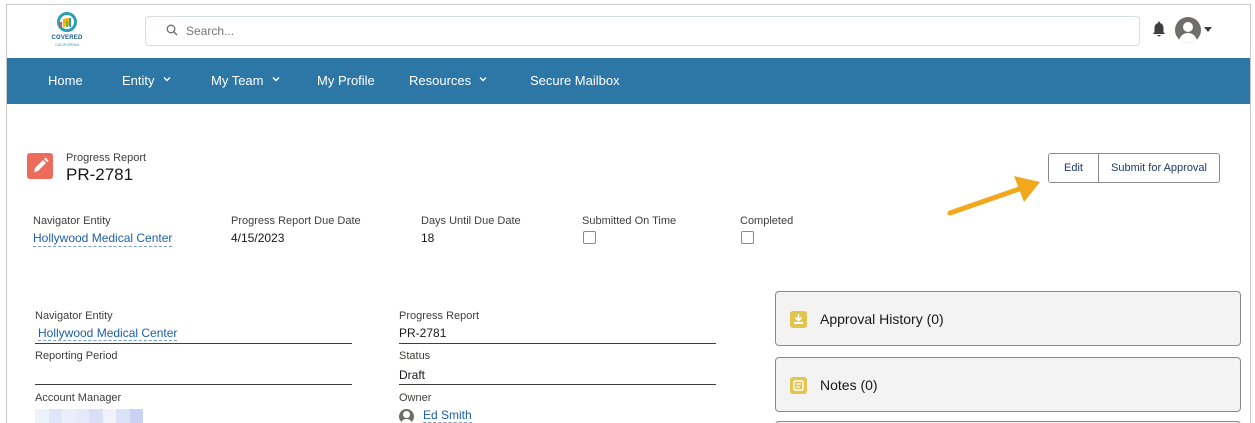 This screenshot has height=423, width=1255. Describe the element at coordinates (103, 239) in the screenshot. I see `highlight-navigator-entity-link: Hollywood Medical Center` at that location.